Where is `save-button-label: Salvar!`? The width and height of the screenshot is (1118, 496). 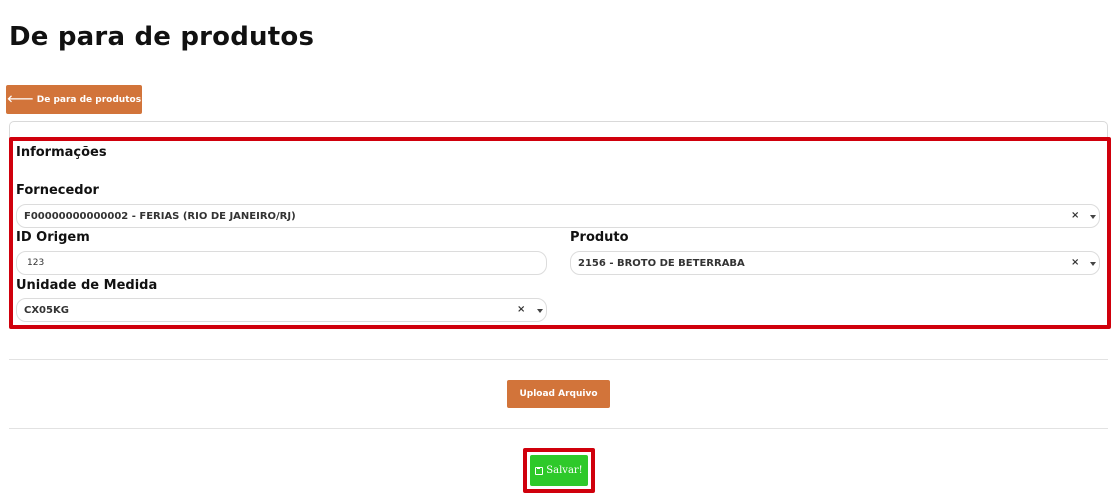
save-button-label: Salvar! is located at coordinates (564, 470).